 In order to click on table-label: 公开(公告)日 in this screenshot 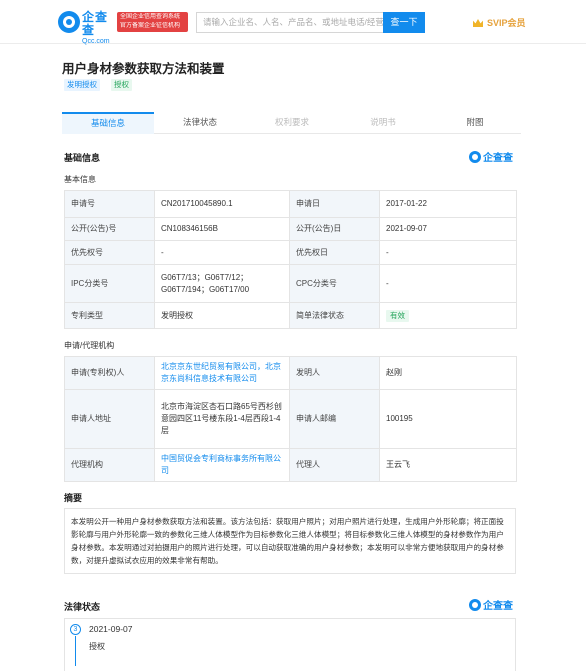, I will do `click(334, 229)`.